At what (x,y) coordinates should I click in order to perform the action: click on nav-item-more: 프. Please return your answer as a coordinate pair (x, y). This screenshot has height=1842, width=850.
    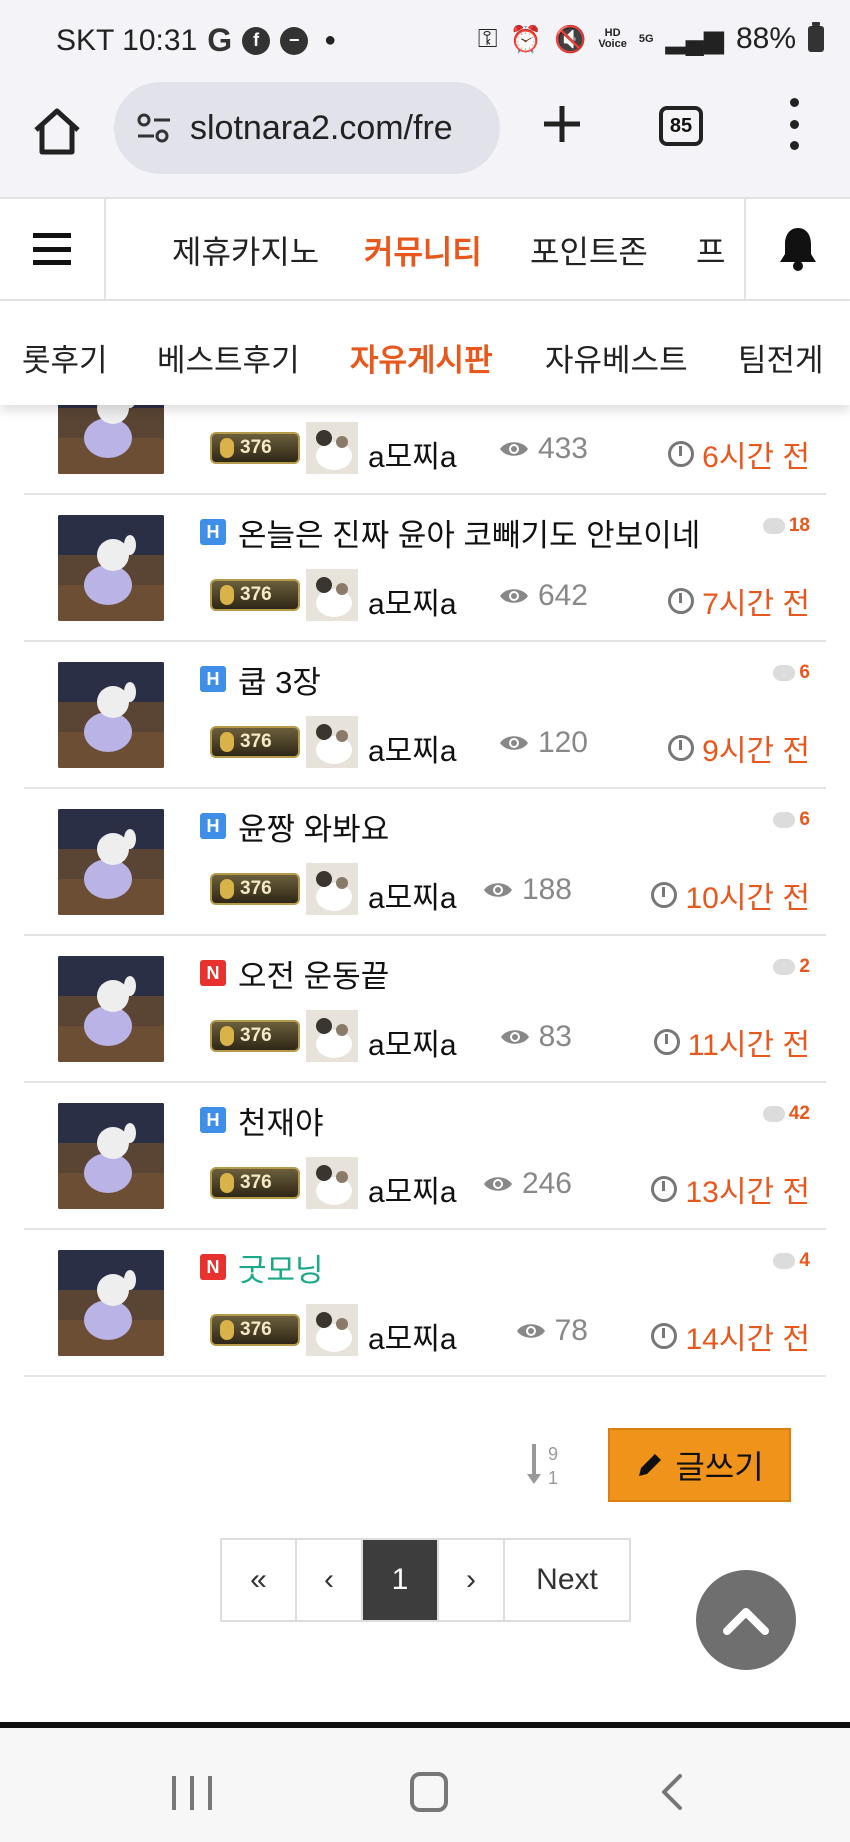
    Looking at the image, I should click on (710, 250).